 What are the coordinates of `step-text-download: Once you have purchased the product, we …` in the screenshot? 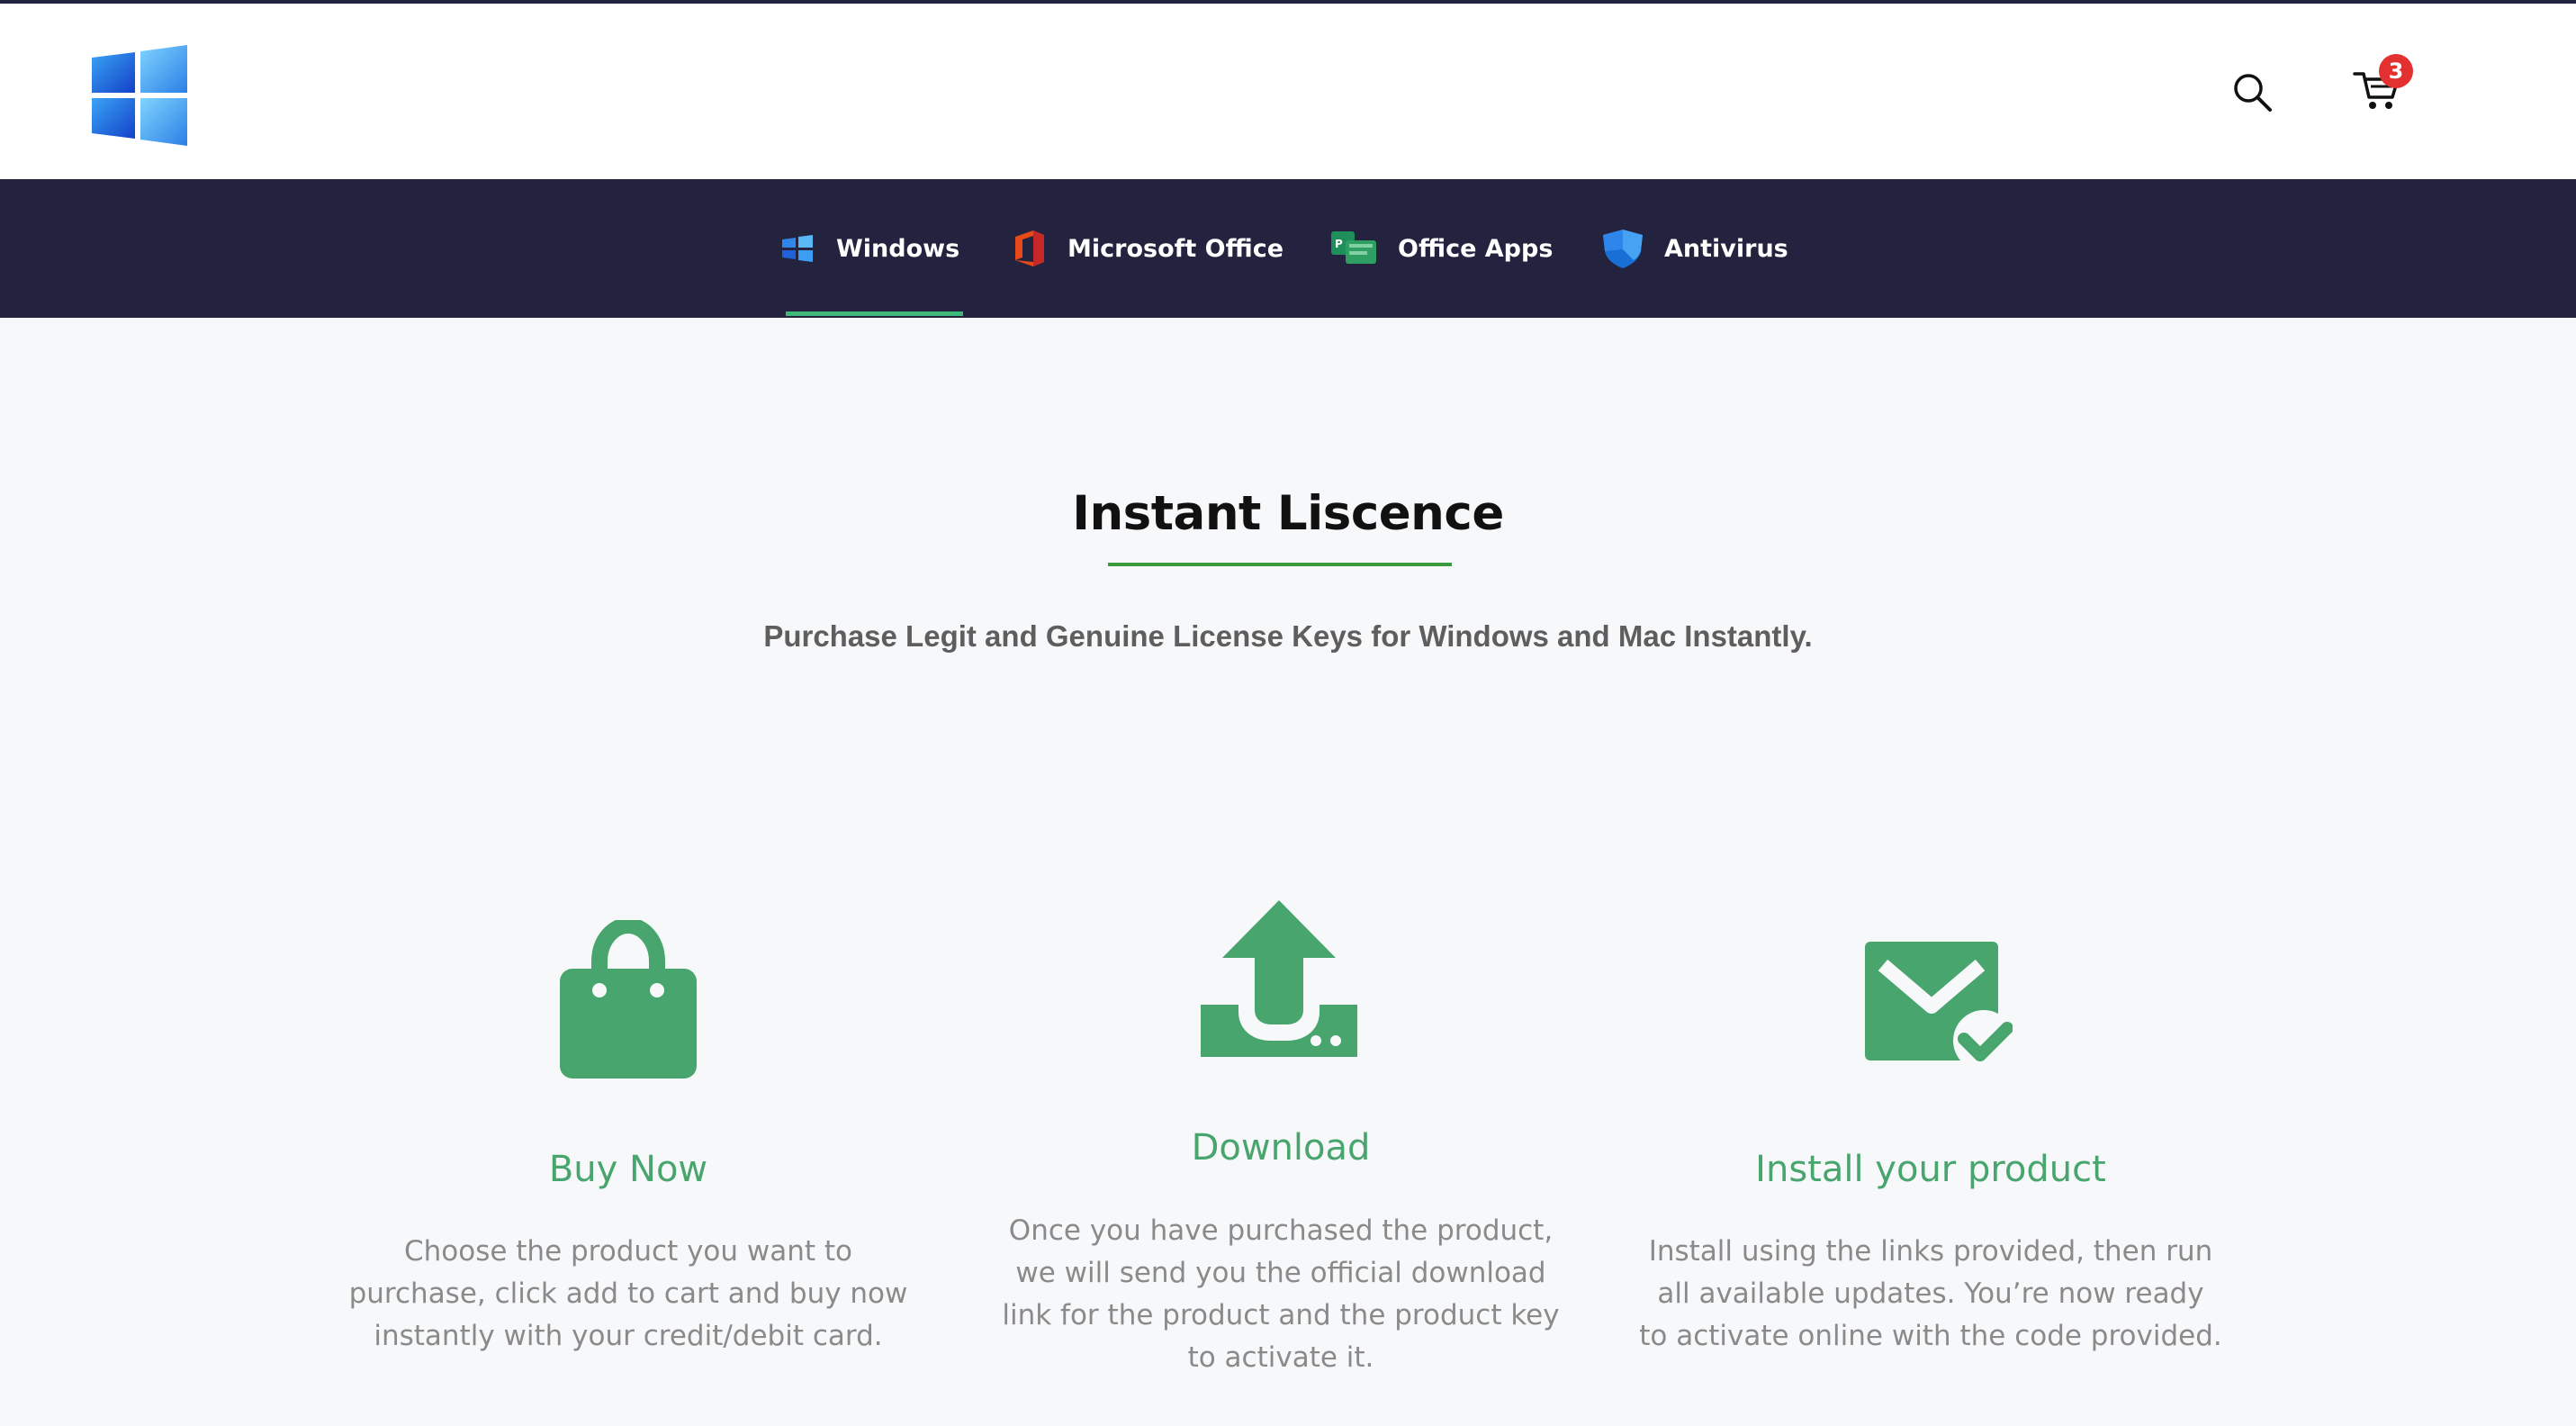 It's located at (1281, 1295).